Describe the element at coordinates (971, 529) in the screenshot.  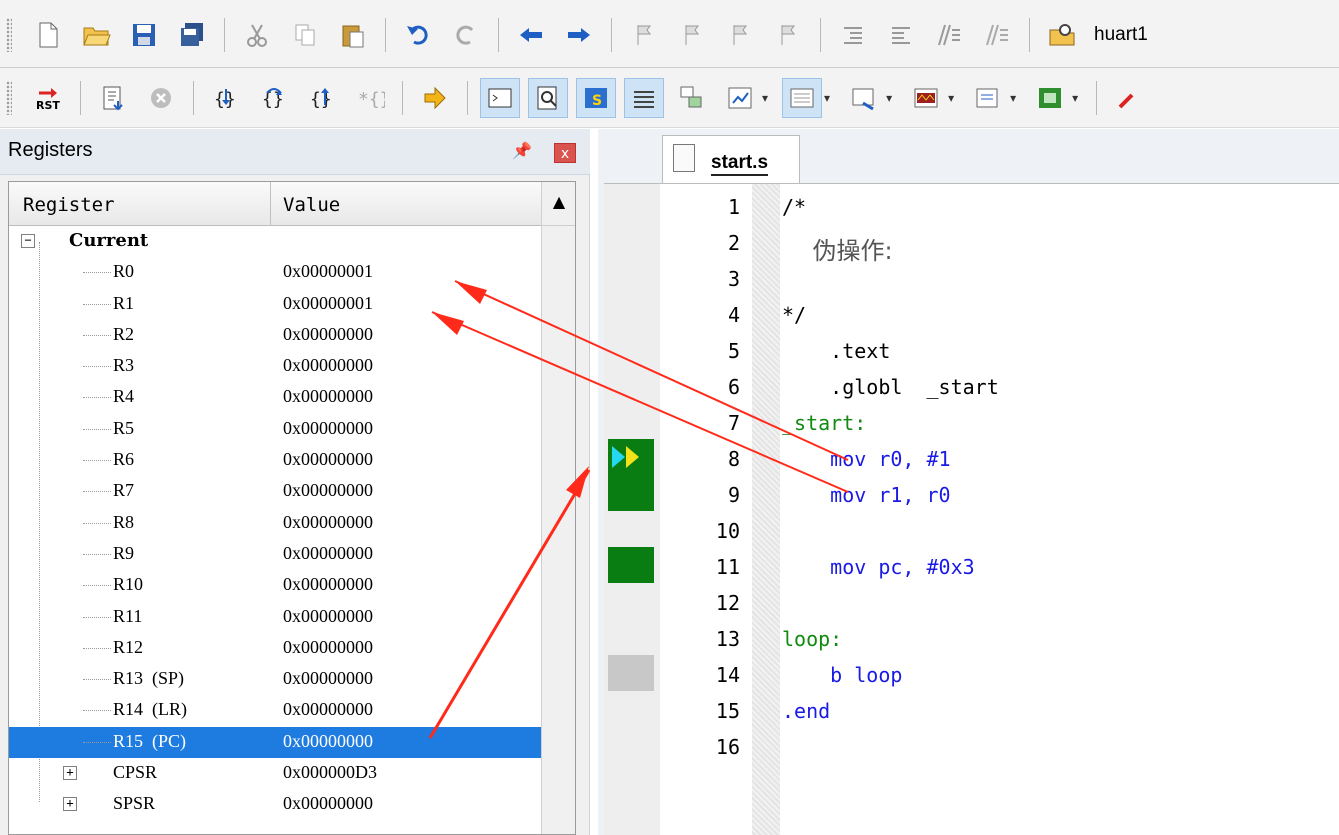
I see `code-line: 10` at that location.